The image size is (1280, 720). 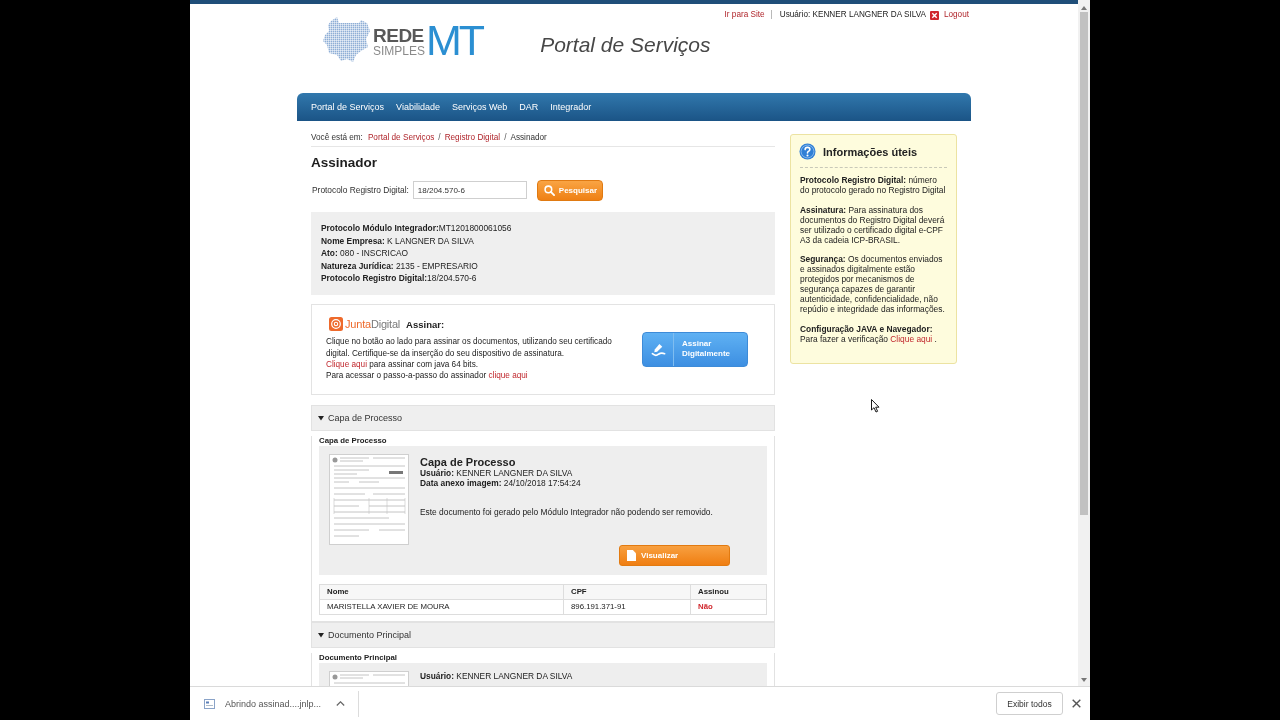 What do you see at coordinates (401, 137) in the screenshot?
I see `breadcrumb-link: Portal de Serviços` at bounding box center [401, 137].